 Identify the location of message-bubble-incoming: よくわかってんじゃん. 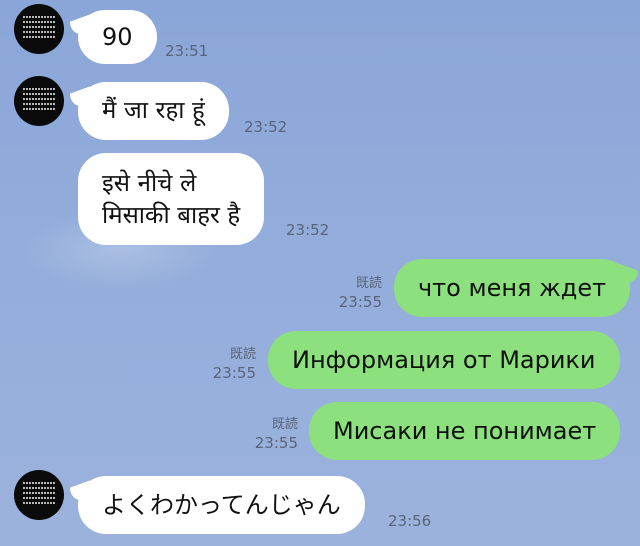
(221, 505).